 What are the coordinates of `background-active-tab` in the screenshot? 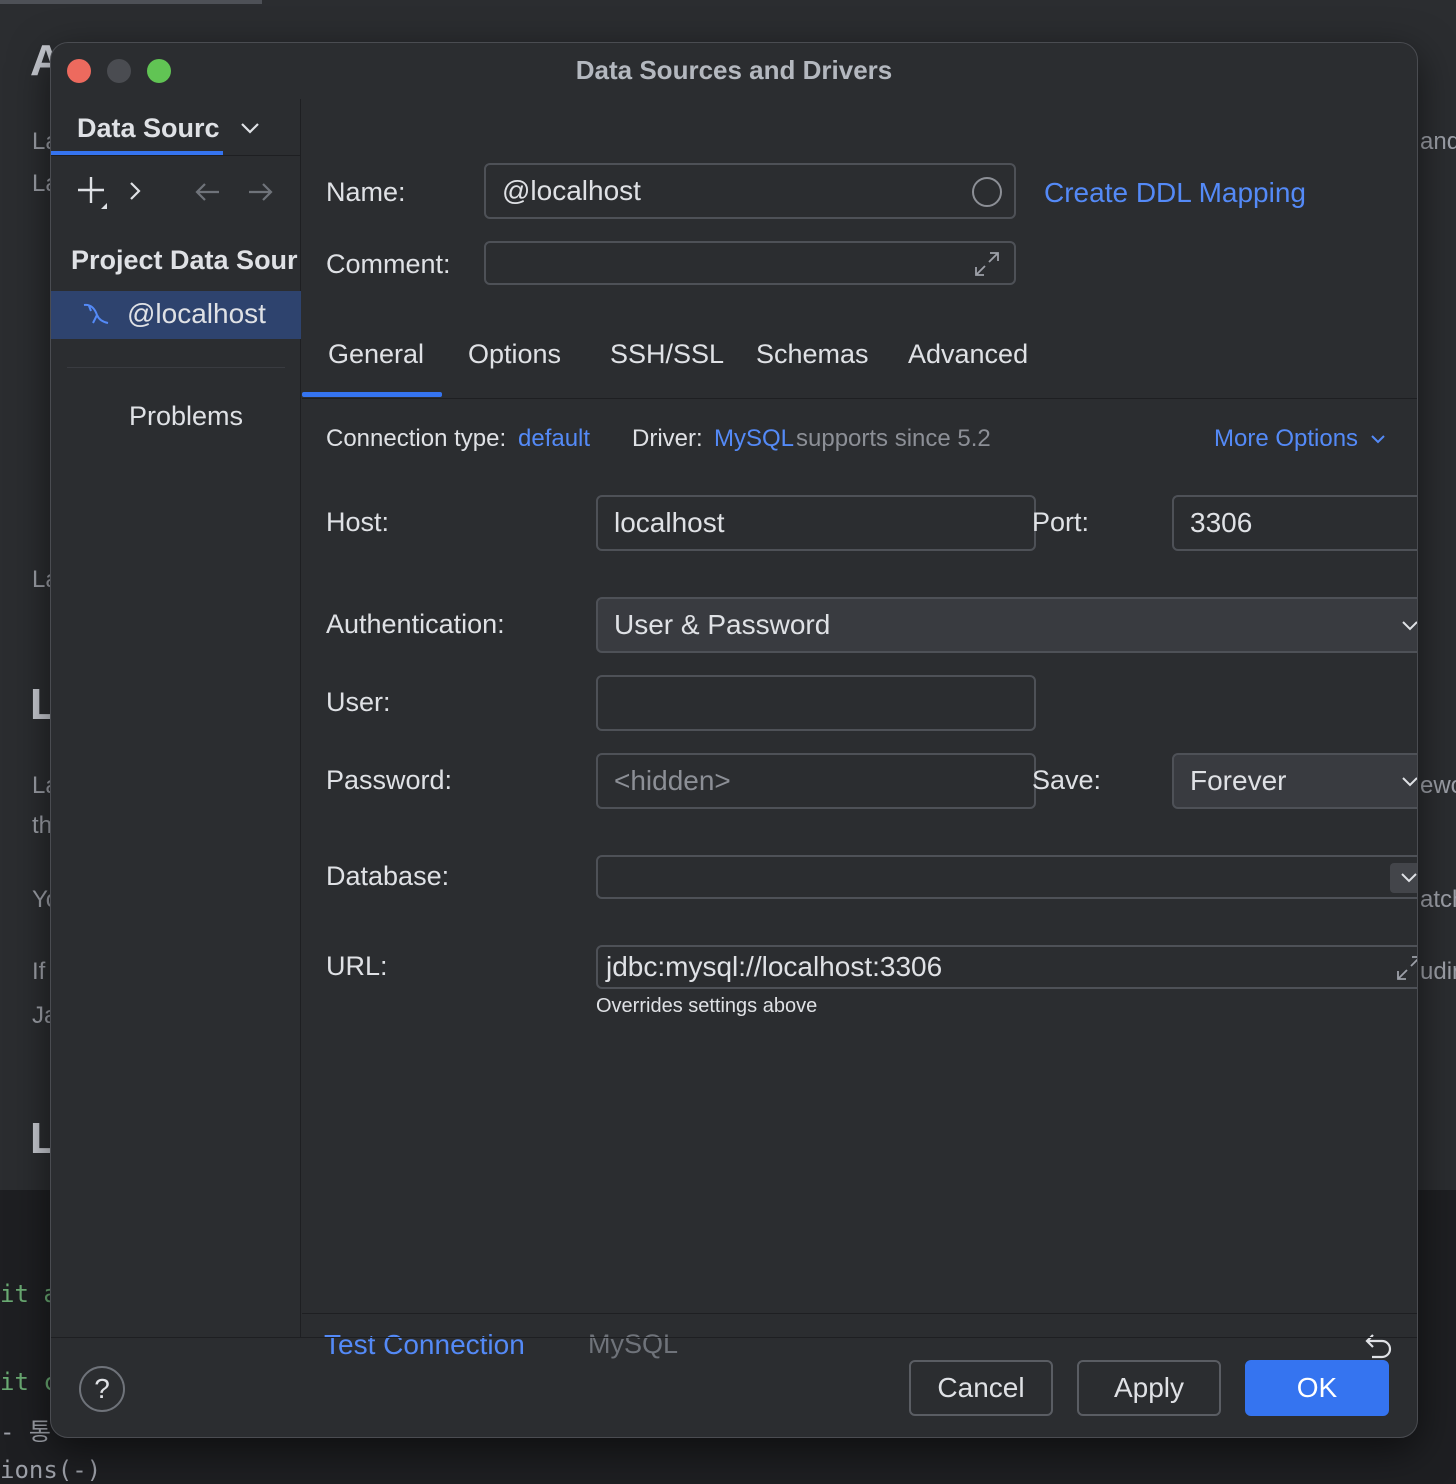 It's located at (131, 2).